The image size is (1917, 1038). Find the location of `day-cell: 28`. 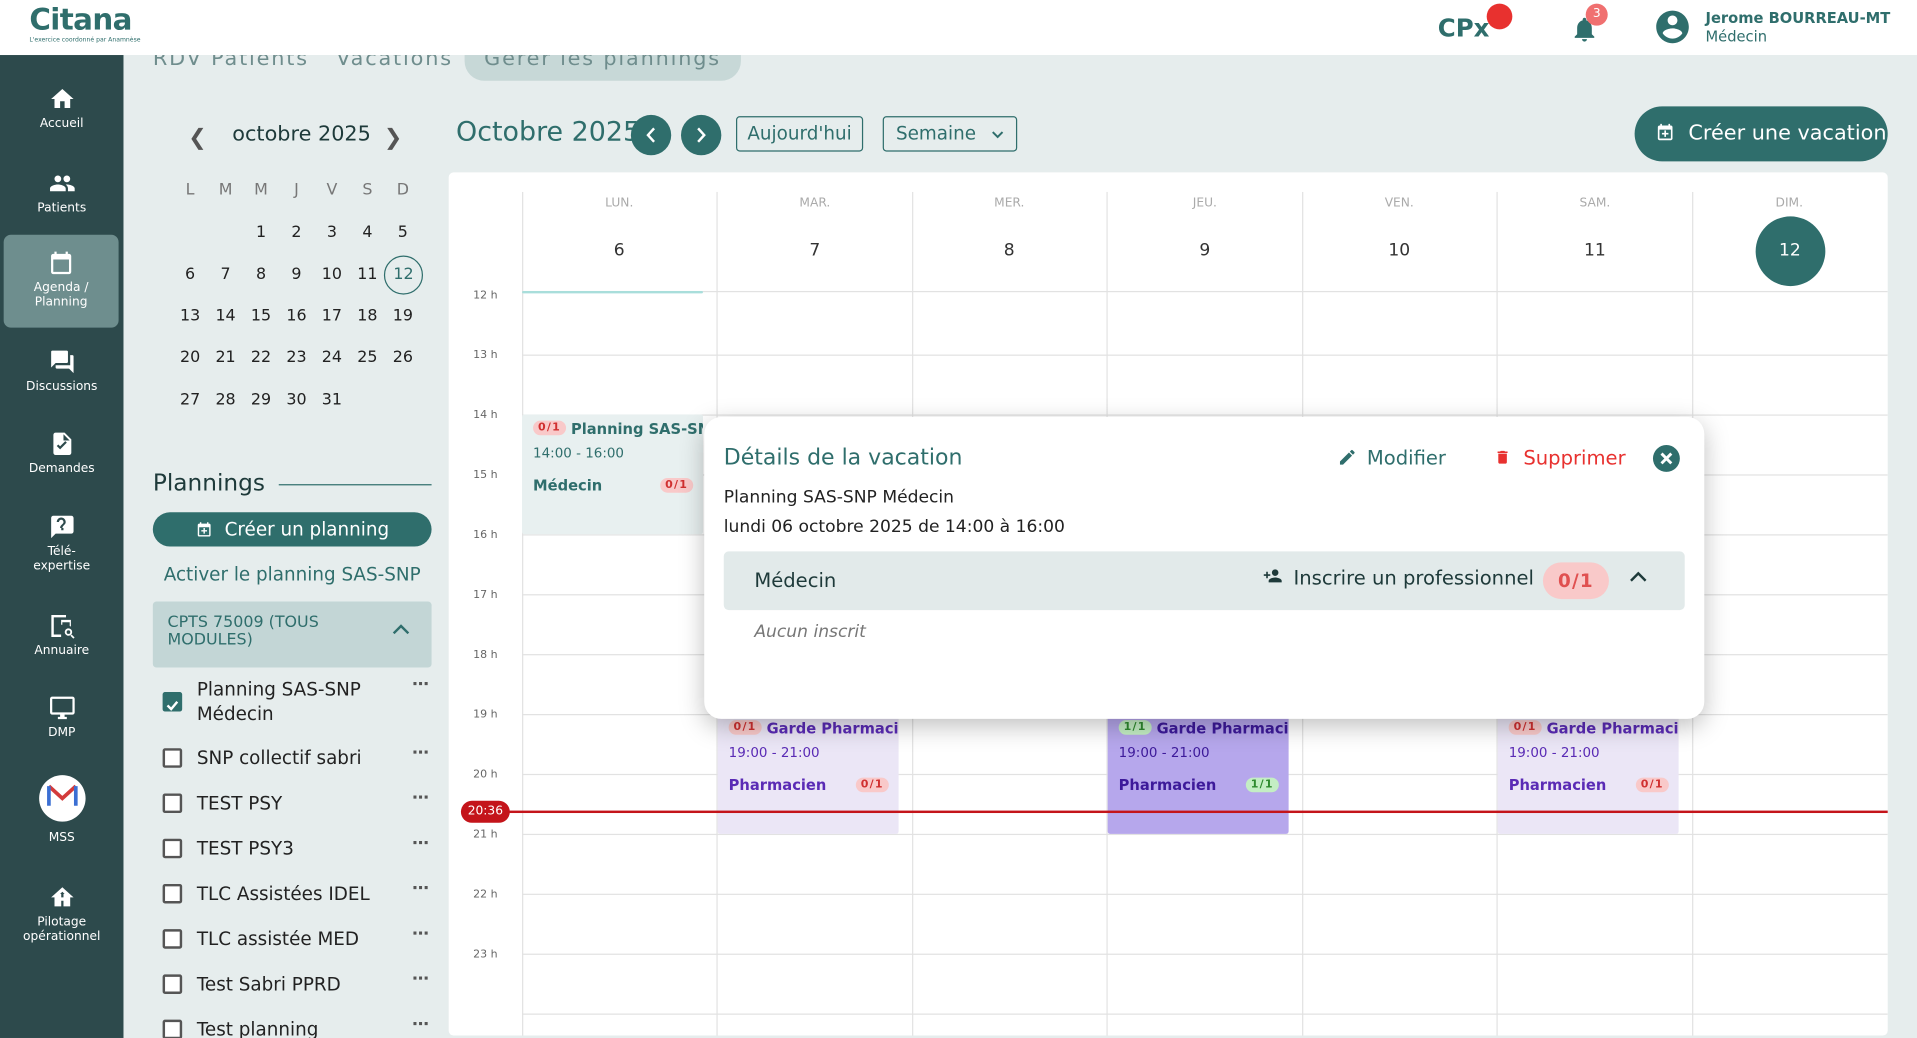

day-cell: 28 is located at coordinates (225, 401).